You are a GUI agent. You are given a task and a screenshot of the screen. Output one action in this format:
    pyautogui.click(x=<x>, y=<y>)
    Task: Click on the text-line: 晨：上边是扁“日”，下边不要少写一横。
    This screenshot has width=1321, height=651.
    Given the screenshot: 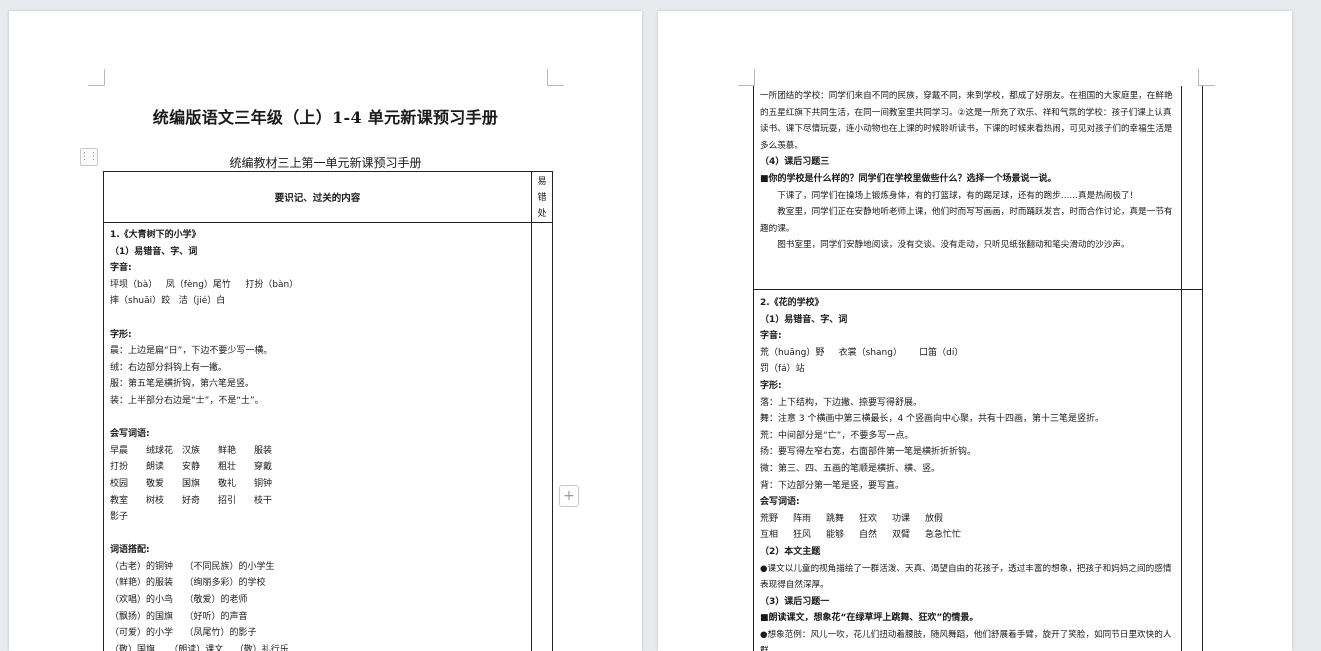 What is the action you would take?
    pyautogui.click(x=191, y=351)
    